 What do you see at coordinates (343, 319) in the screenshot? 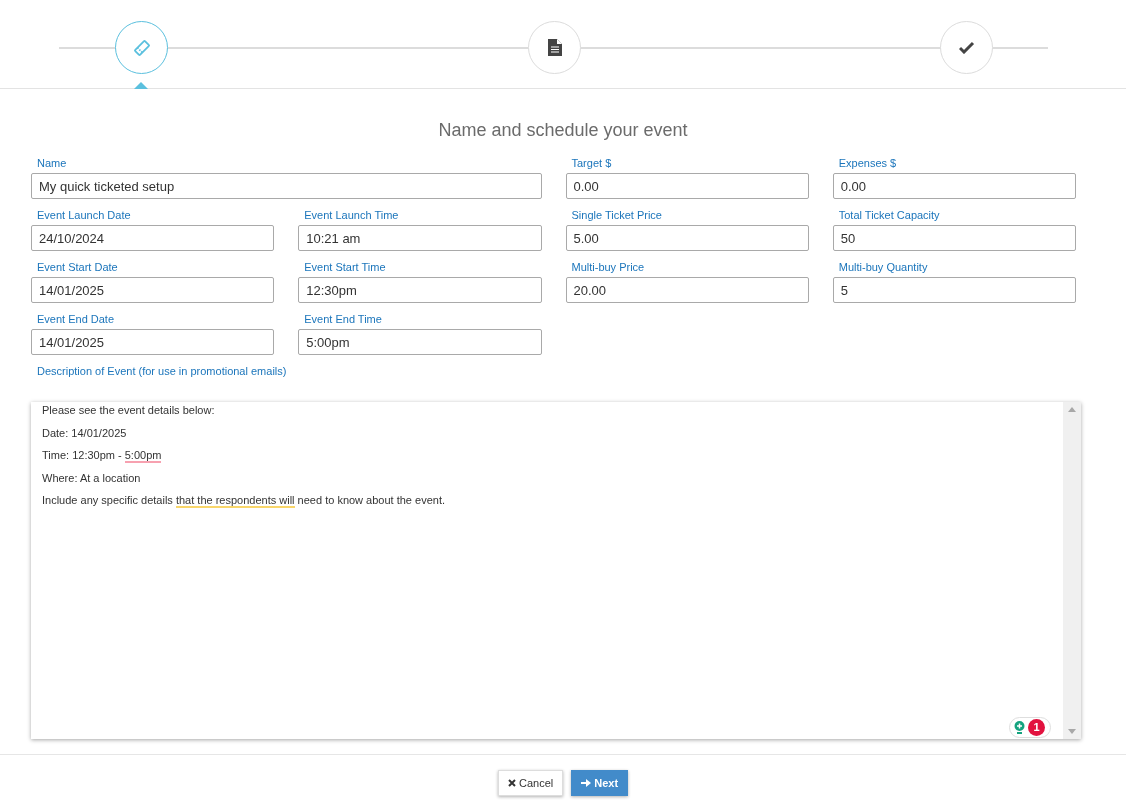
I see `field-label: Event End Time` at bounding box center [343, 319].